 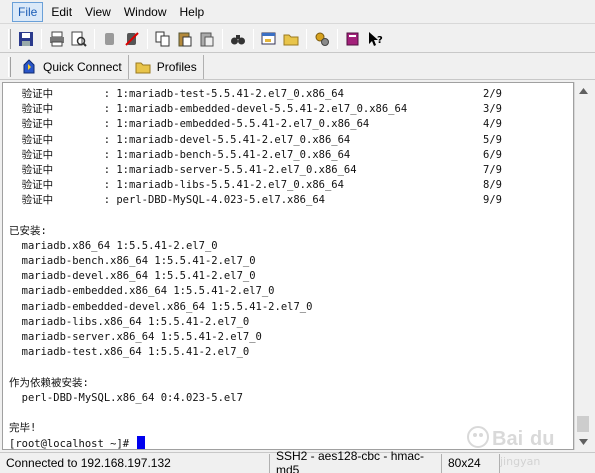 I want to click on vertical-scrollbar, so click(x=582, y=266).